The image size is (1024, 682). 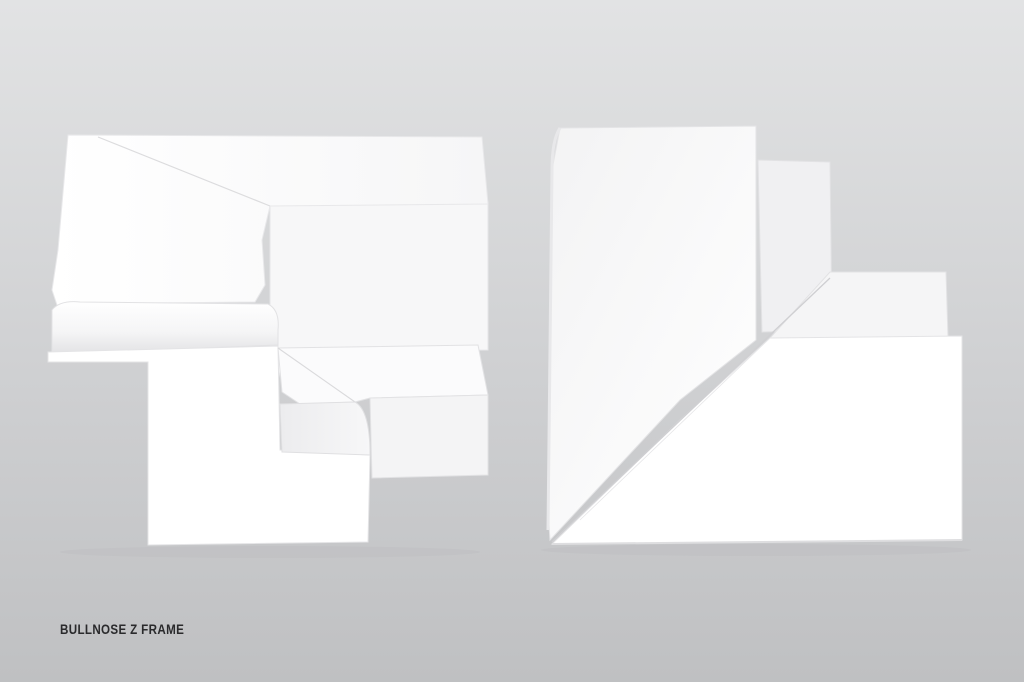 I want to click on left-piece-step-top, so click(x=383, y=374).